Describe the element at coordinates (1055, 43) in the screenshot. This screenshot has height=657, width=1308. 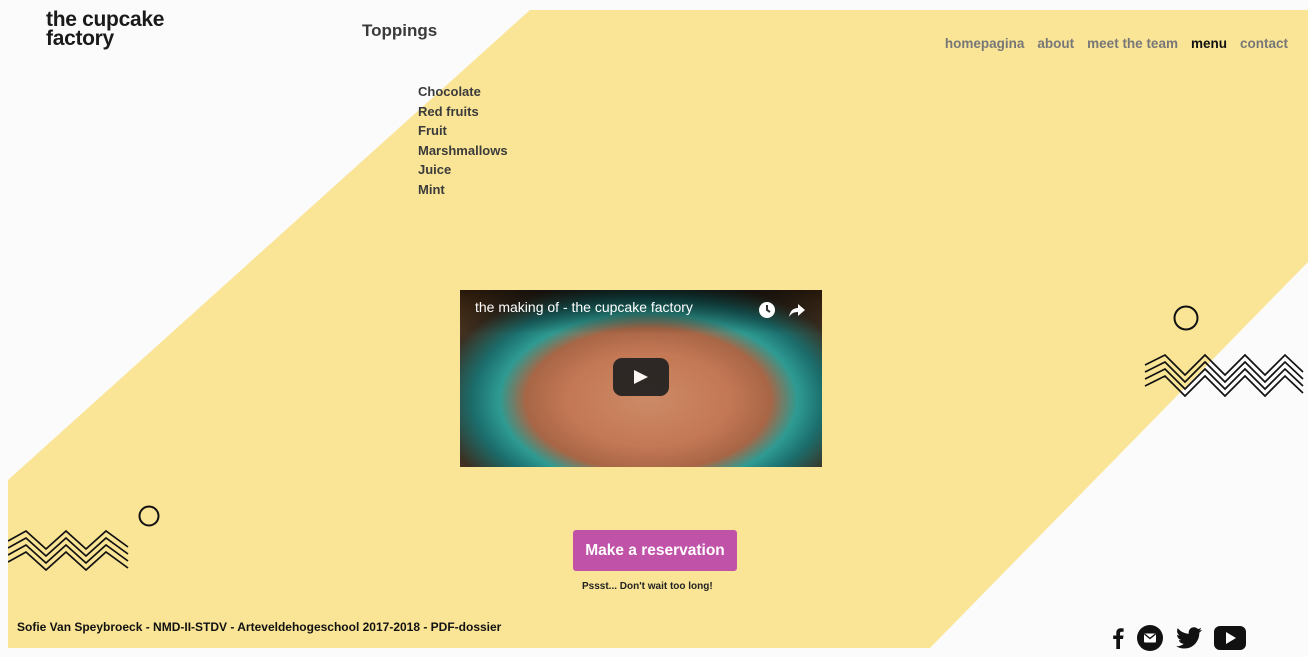
I see `nav-item-about: about` at that location.